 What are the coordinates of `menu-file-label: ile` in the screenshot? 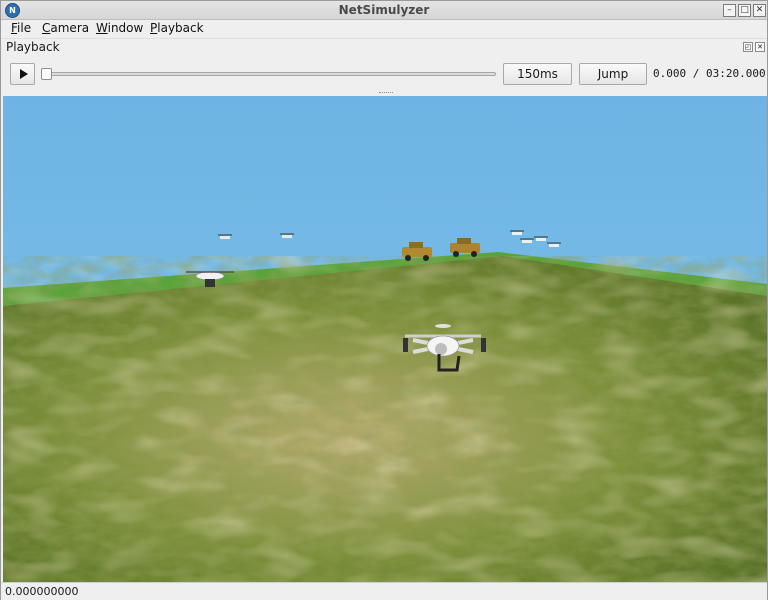 It's located at (24, 28).